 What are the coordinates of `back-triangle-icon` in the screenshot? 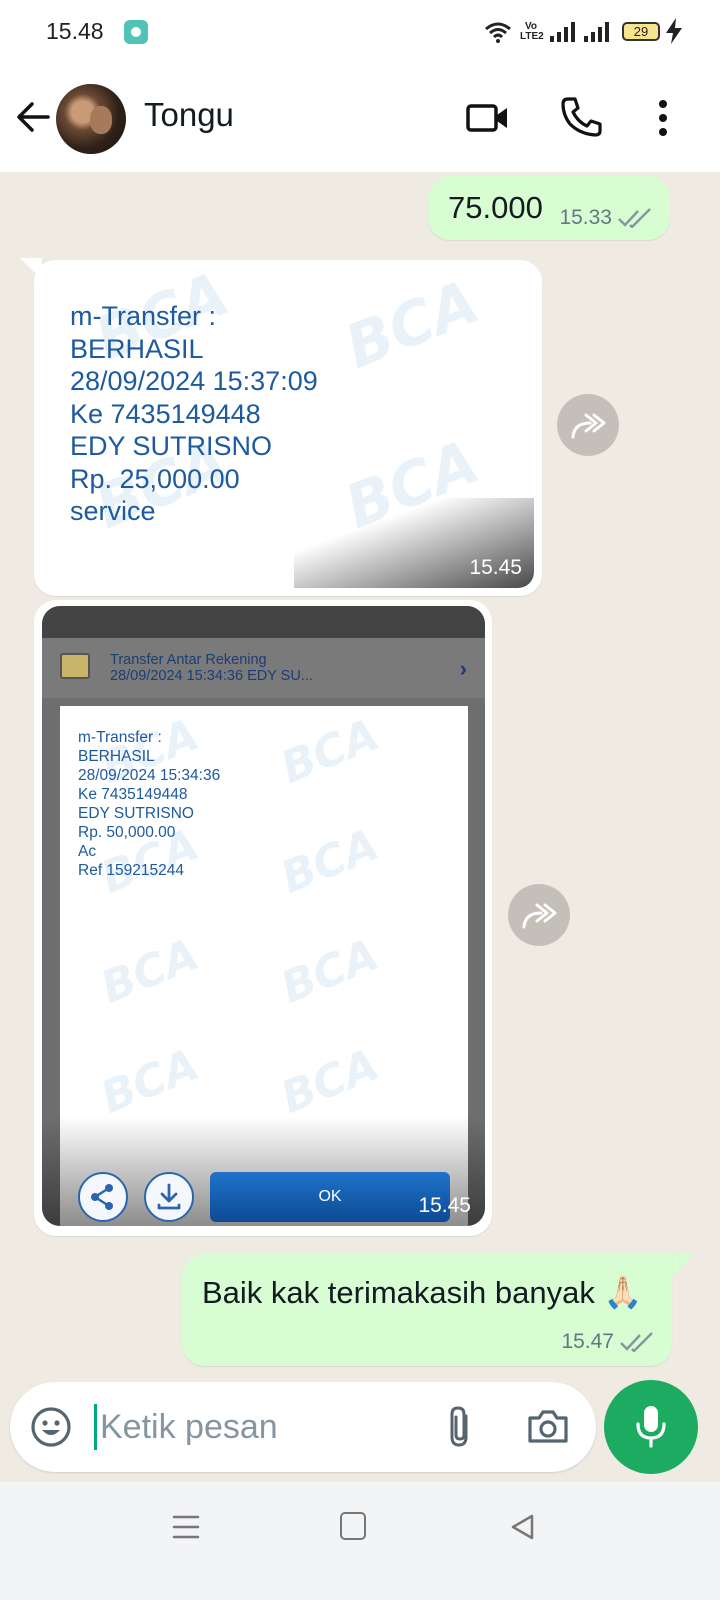 It's located at (523, 1527).